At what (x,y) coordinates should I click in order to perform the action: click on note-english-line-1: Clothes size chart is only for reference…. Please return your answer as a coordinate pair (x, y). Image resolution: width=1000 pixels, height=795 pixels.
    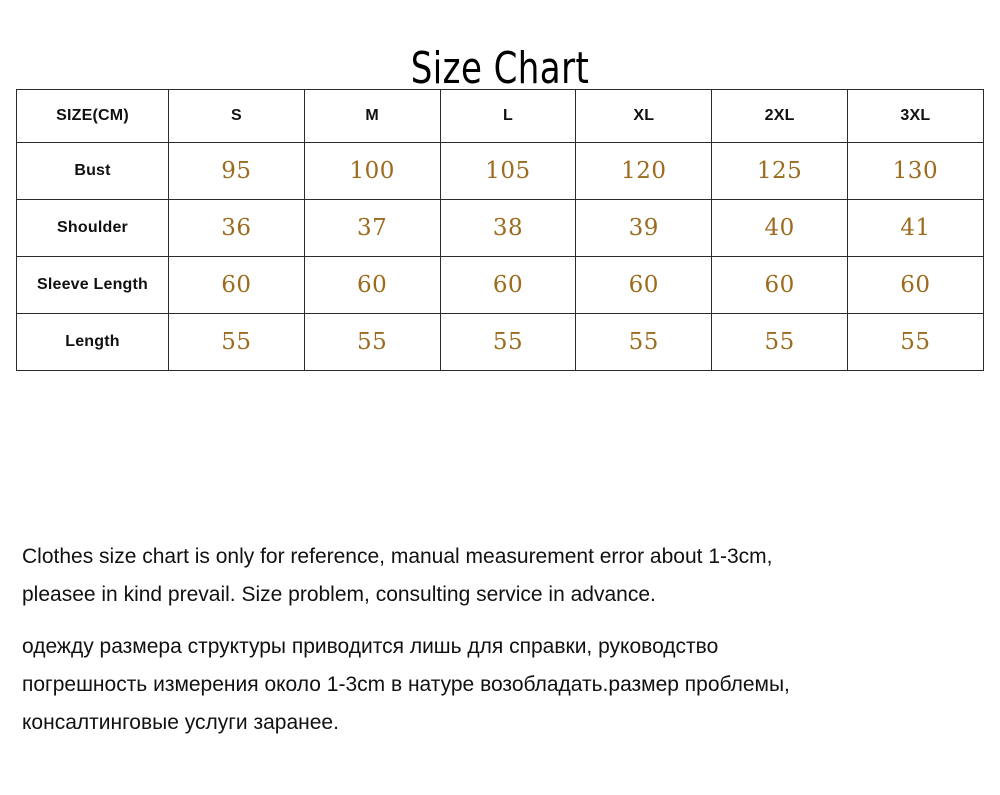
    Looking at the image, I should click on (397, 556).